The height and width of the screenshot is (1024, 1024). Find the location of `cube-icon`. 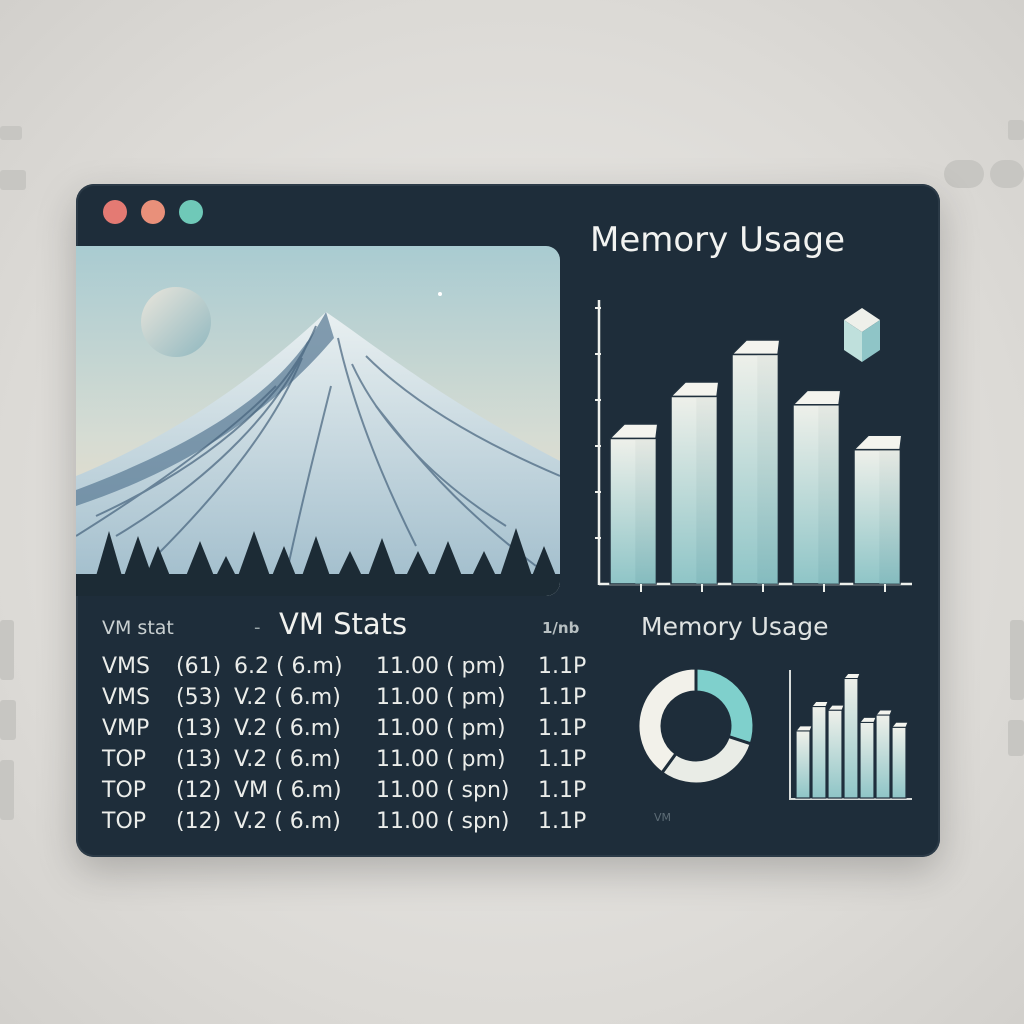

cube-icon is located at coordinates (862, 335).